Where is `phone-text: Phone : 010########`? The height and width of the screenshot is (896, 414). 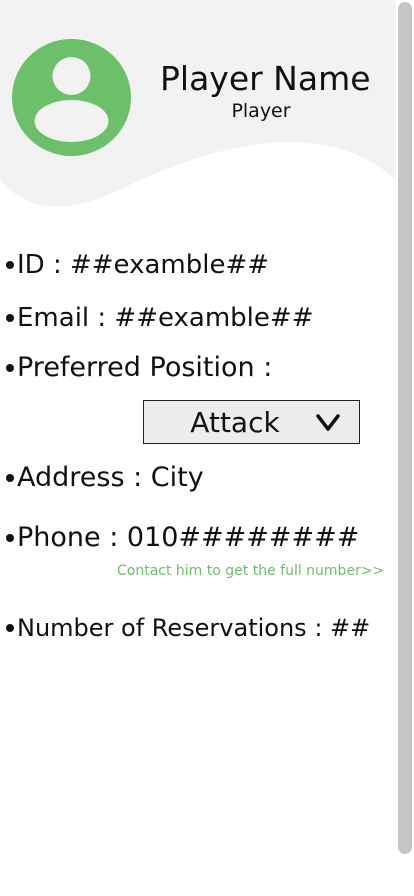
phone-text: Phone : 010######## is located at coordinates (188, 537).